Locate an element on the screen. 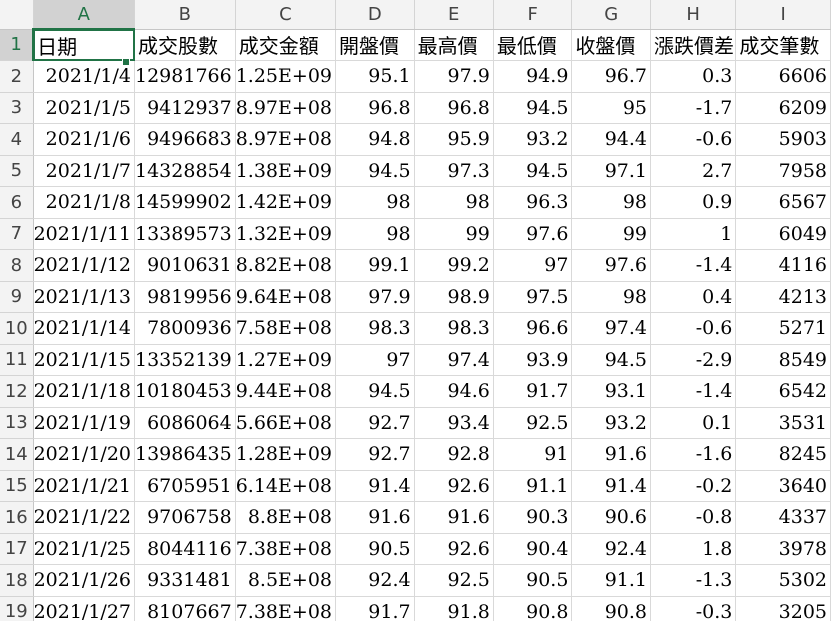 This screenshot has width=831, height=621. cell-f14: 91 is located at coordinates (533, 454).